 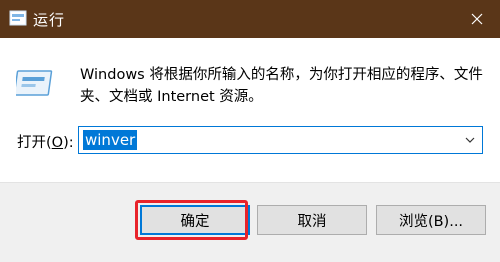 I want to click on title-bar: 运行, so click(x=250, y=19).